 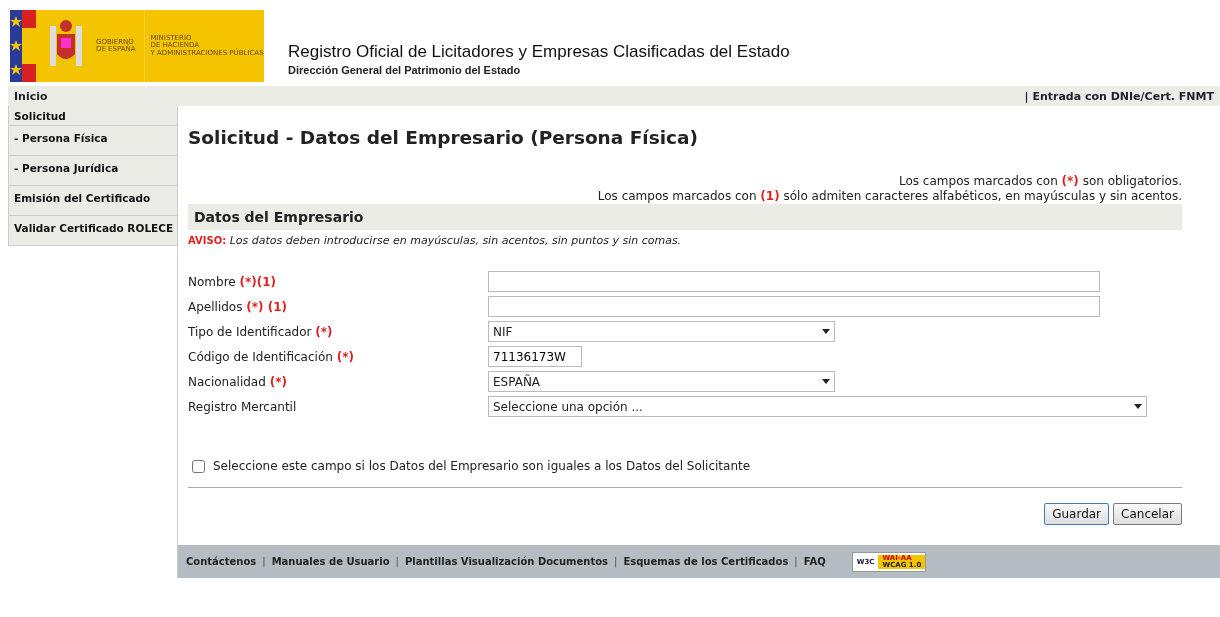 I want to click on field-label: Tipo de Identificador (*), so click(x=261, y=332).